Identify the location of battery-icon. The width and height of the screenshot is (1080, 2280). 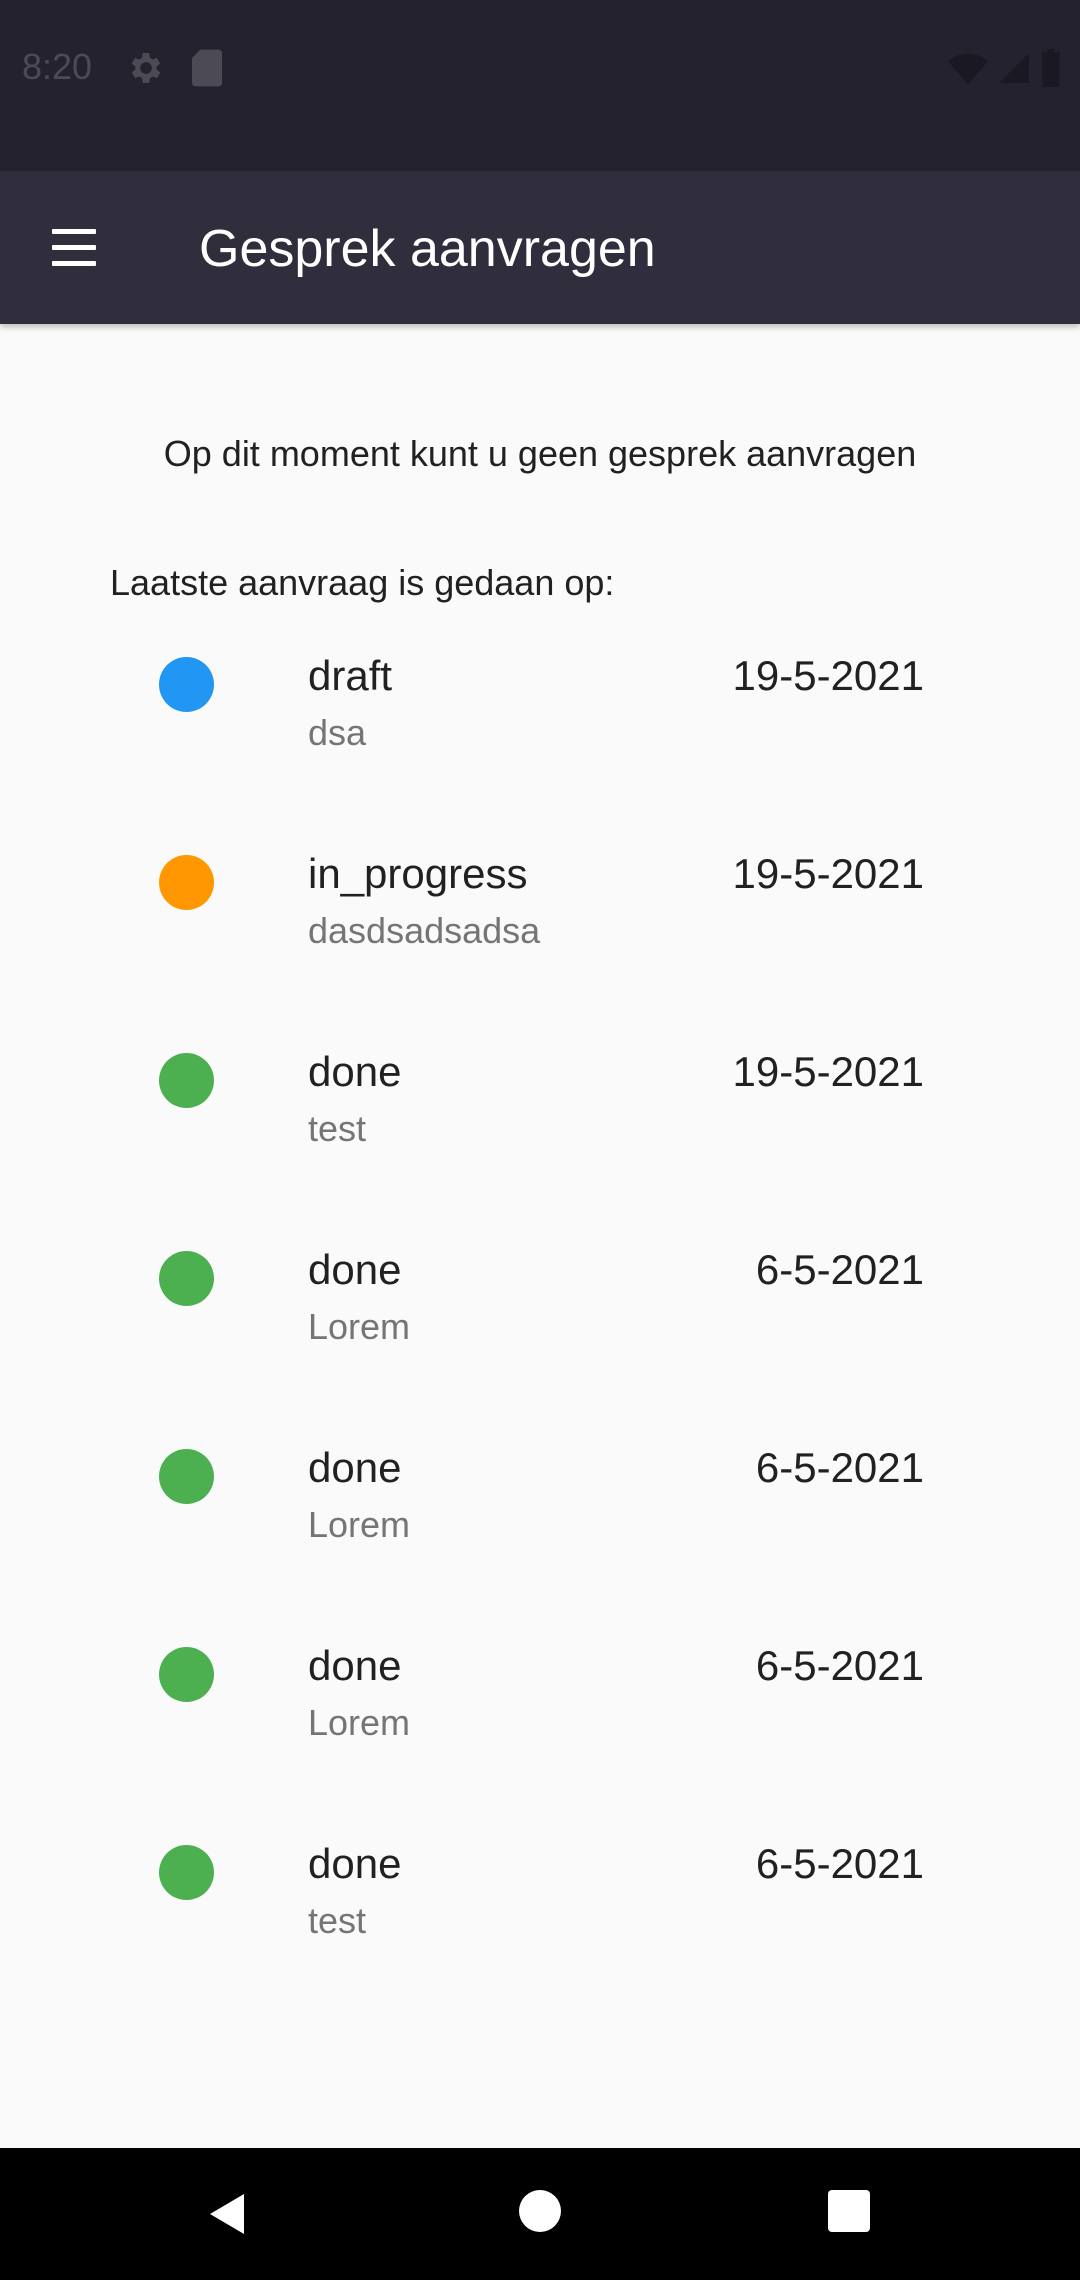
(1051, 68).